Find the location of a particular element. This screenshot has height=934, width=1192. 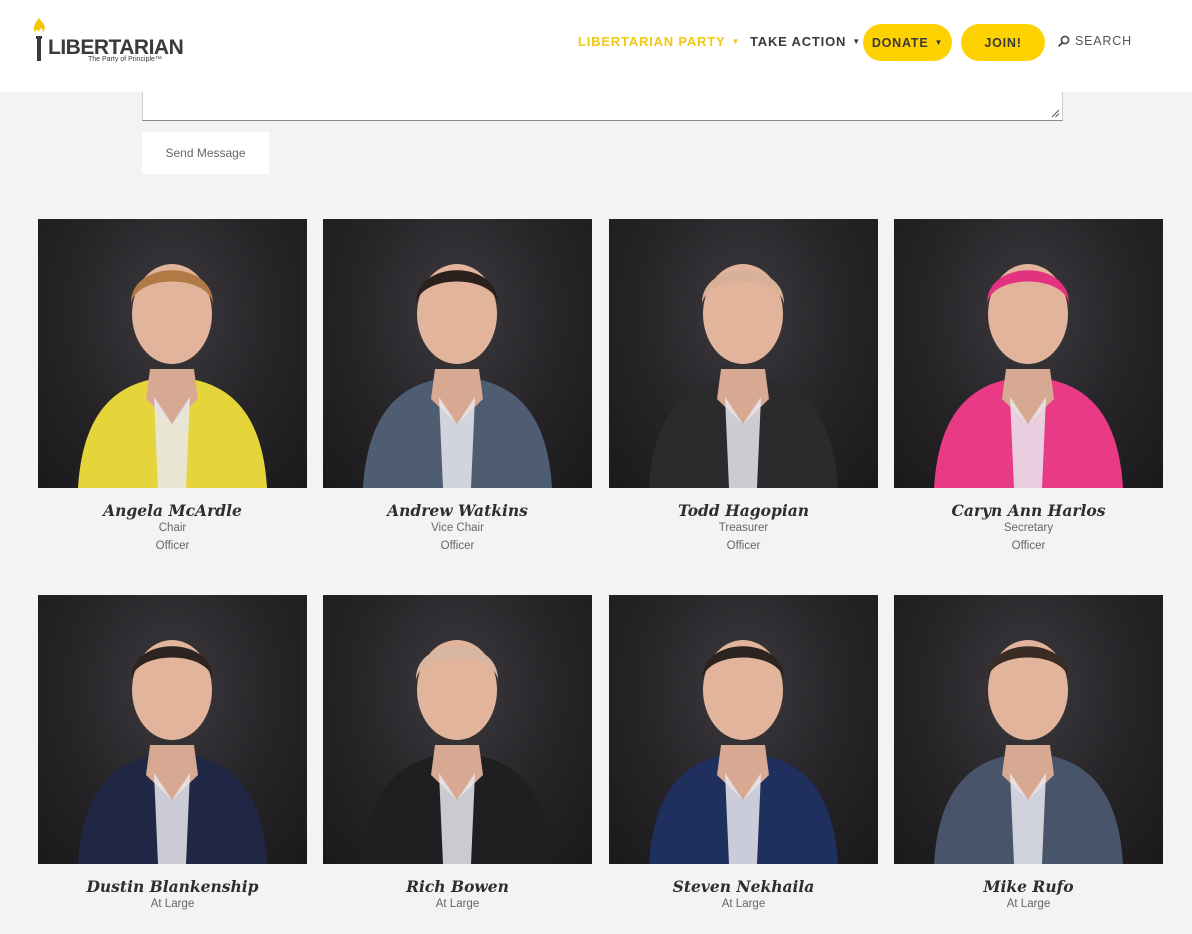

logo-tagline: The Party of Principle™ is located at coordinates (125, 59).